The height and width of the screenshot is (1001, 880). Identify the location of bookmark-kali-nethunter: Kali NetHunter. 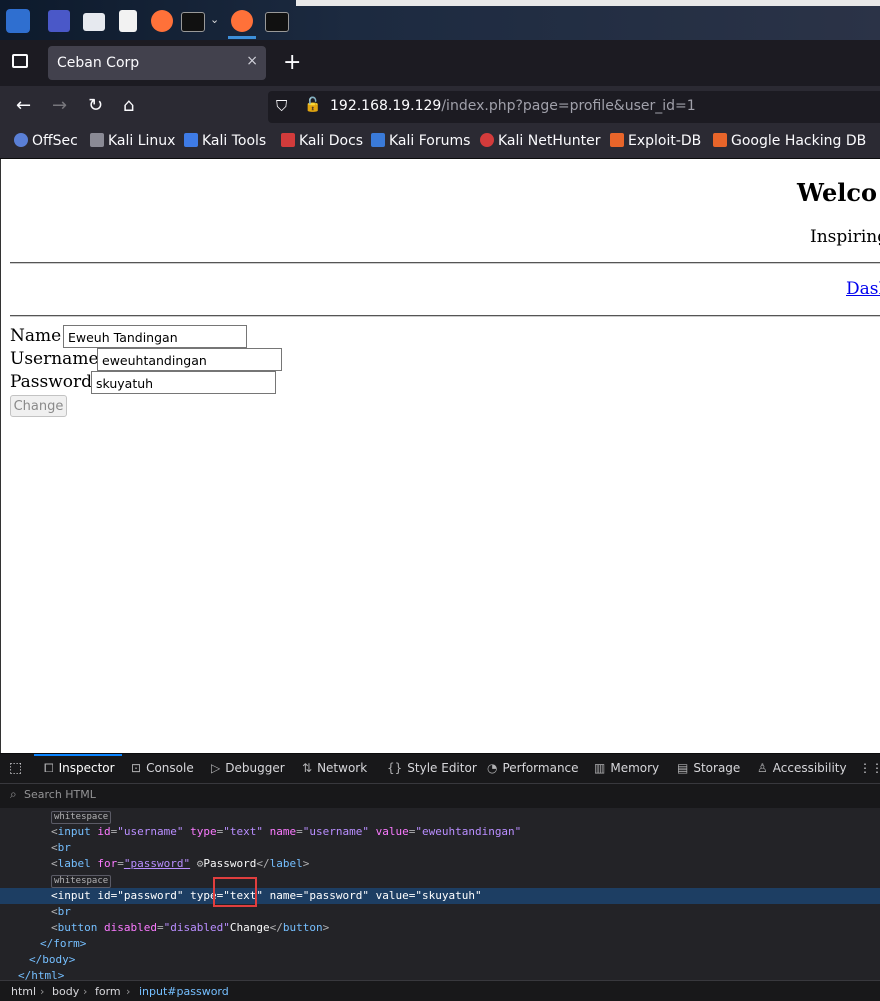
(540, 143).